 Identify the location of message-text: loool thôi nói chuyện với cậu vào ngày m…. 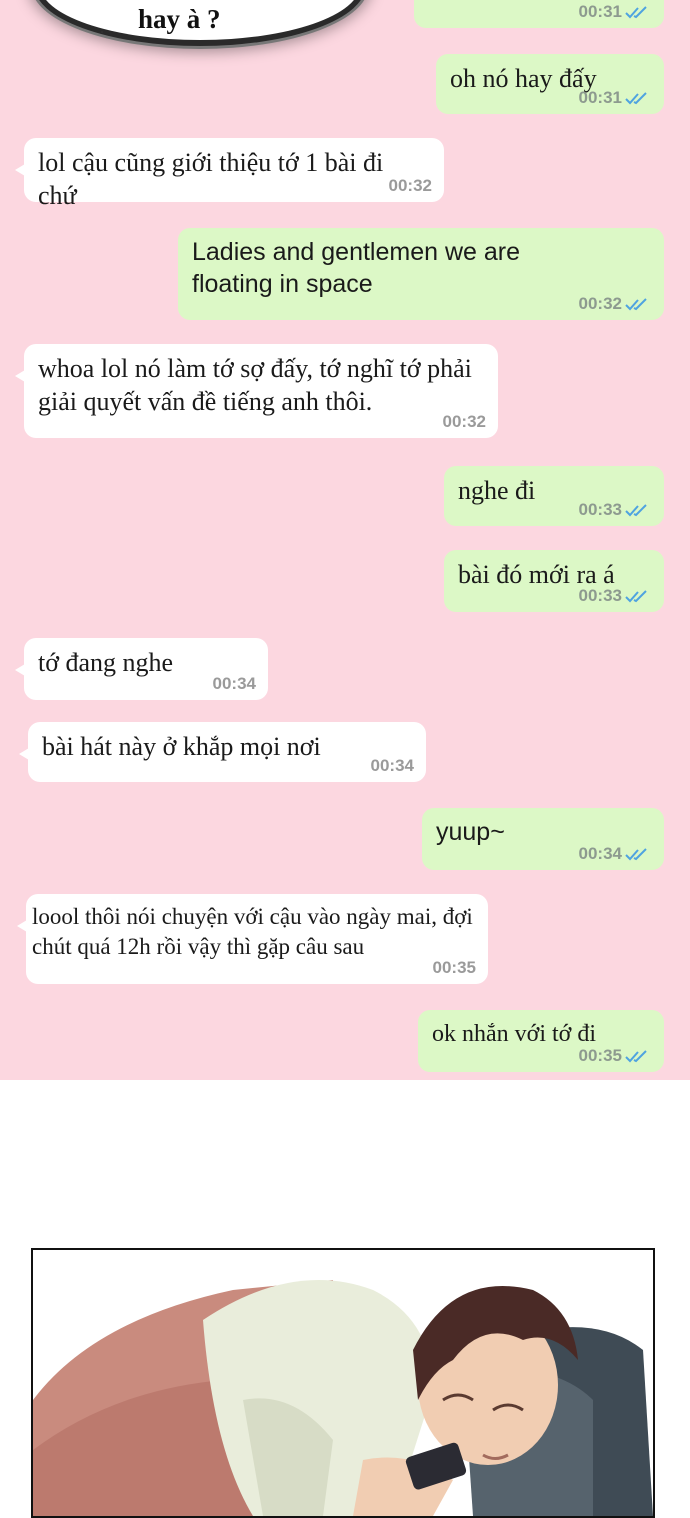
(252, 931).